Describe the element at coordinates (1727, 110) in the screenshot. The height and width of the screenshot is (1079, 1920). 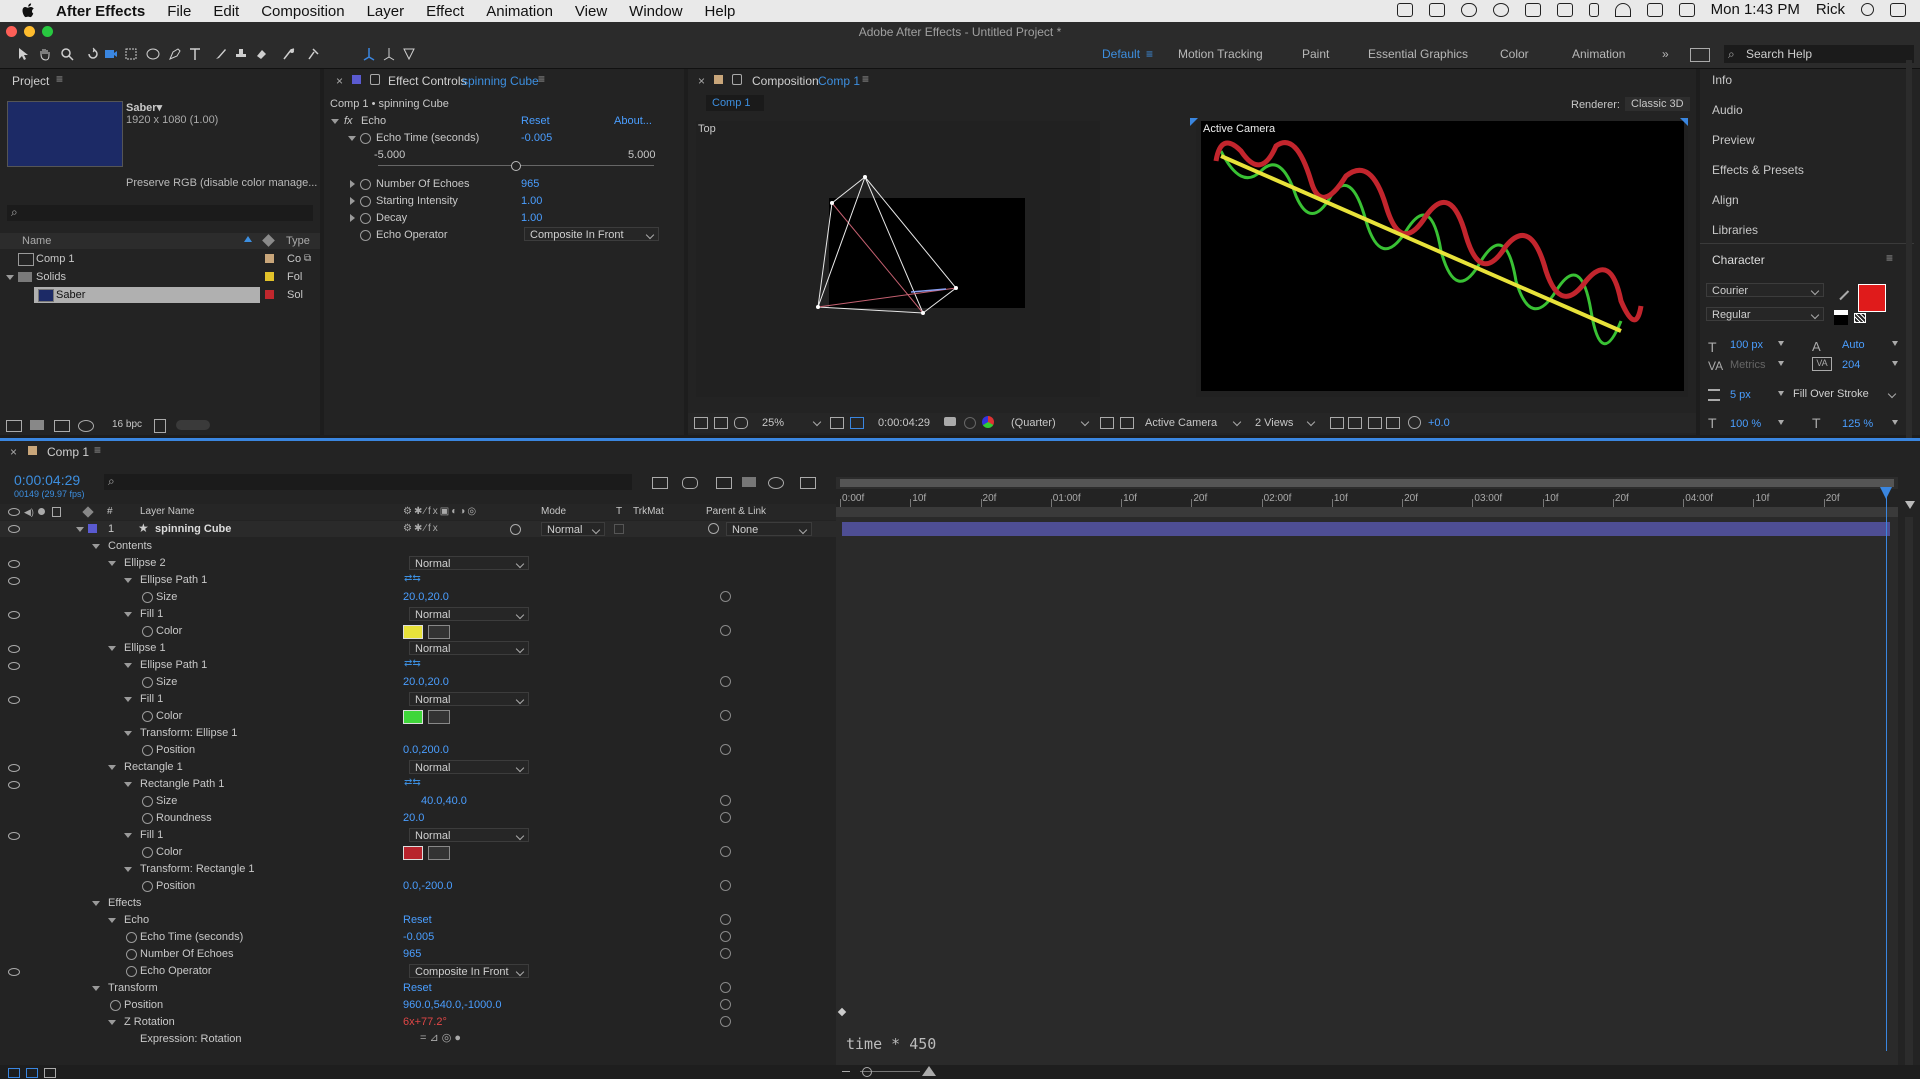
I see `panel-audio: Audio` at that location.